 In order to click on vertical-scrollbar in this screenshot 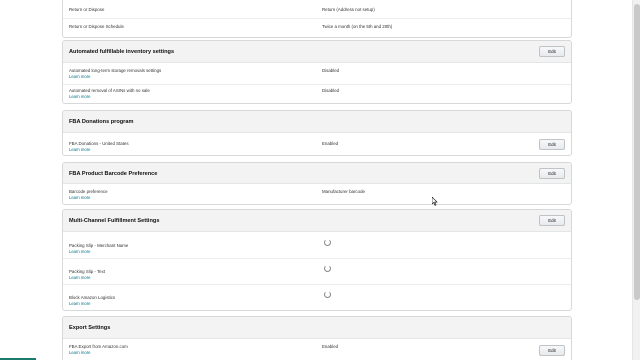, I will do `click(636, 180)`.